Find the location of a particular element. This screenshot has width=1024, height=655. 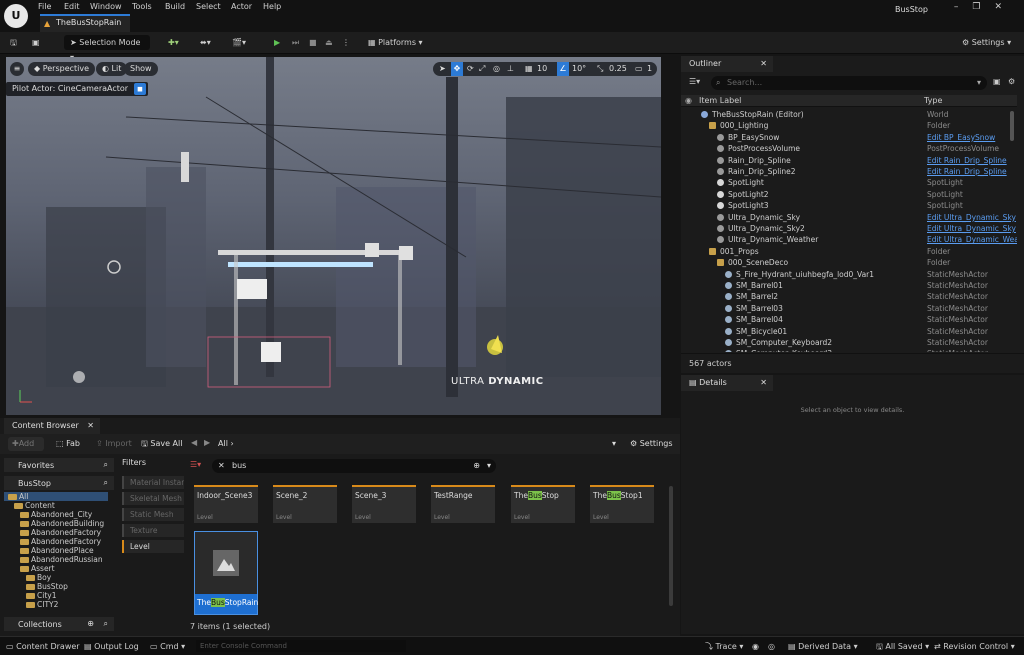

eject-icon: ⏏ is located at coordinates (329, 42).